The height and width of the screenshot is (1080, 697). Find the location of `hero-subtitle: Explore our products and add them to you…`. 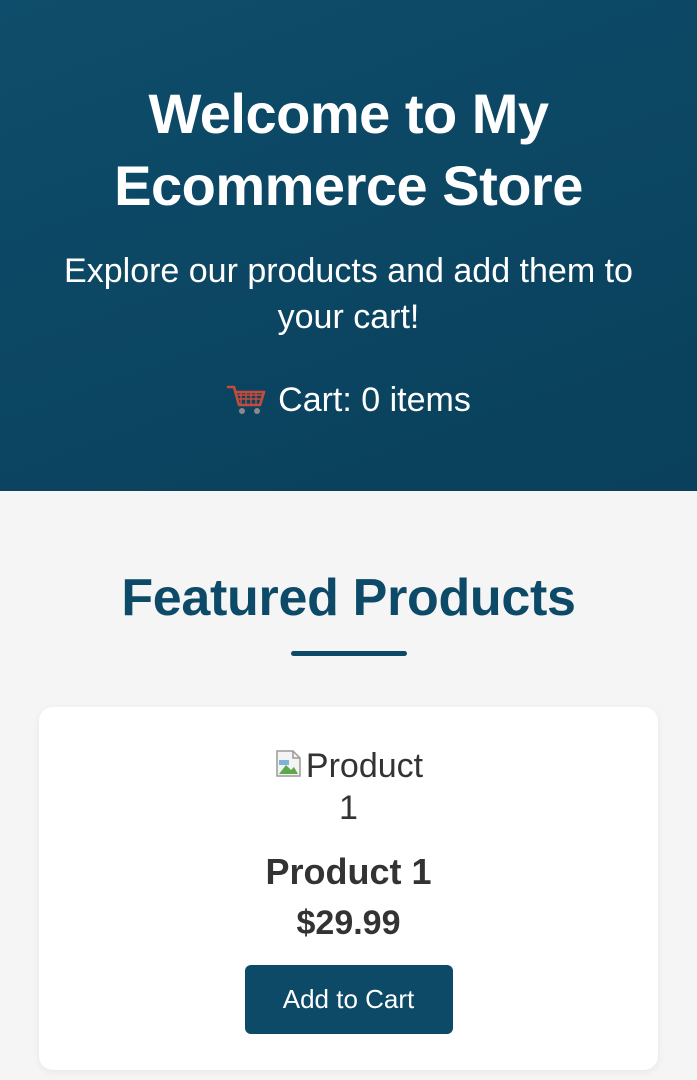

hero-subtitle: Explore our products and add them to you… is located at coordinates (348, 294).